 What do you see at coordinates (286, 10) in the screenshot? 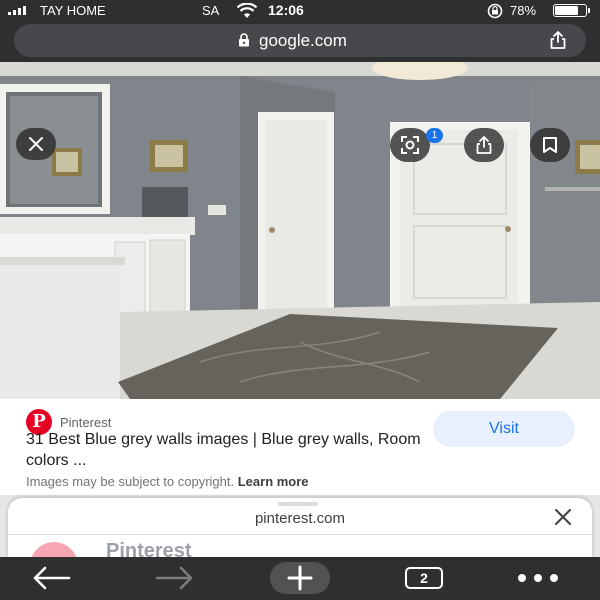
I see `clock: 12:06` at bounding box center [286, 10].